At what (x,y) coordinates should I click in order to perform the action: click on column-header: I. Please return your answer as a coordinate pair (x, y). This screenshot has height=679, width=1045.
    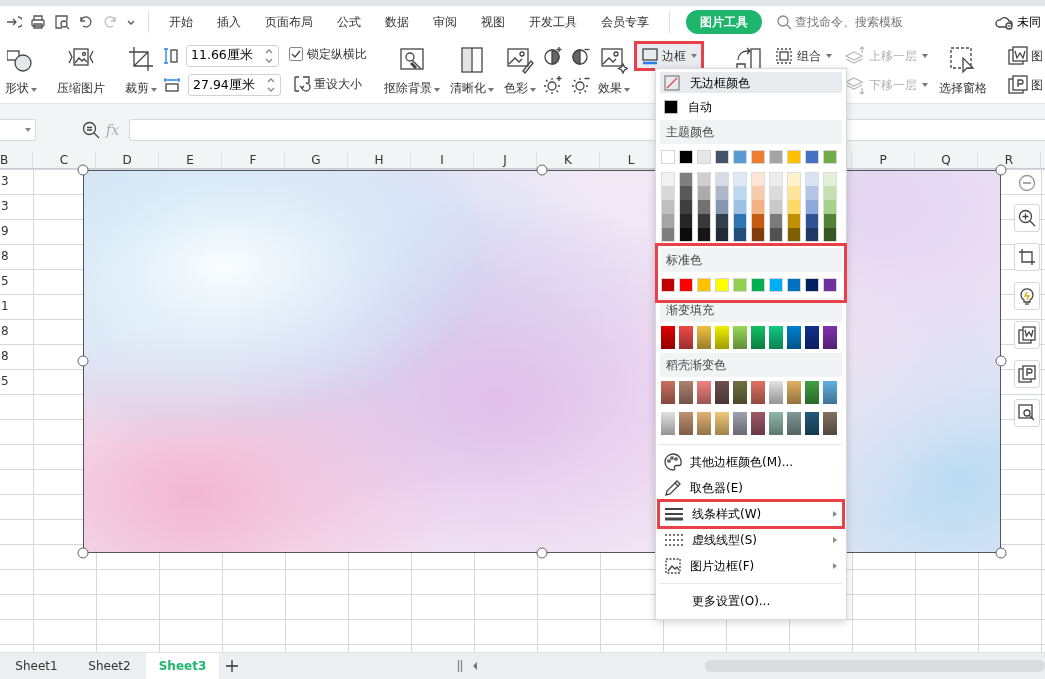
    Looking at the image, I should click on (442, 160).